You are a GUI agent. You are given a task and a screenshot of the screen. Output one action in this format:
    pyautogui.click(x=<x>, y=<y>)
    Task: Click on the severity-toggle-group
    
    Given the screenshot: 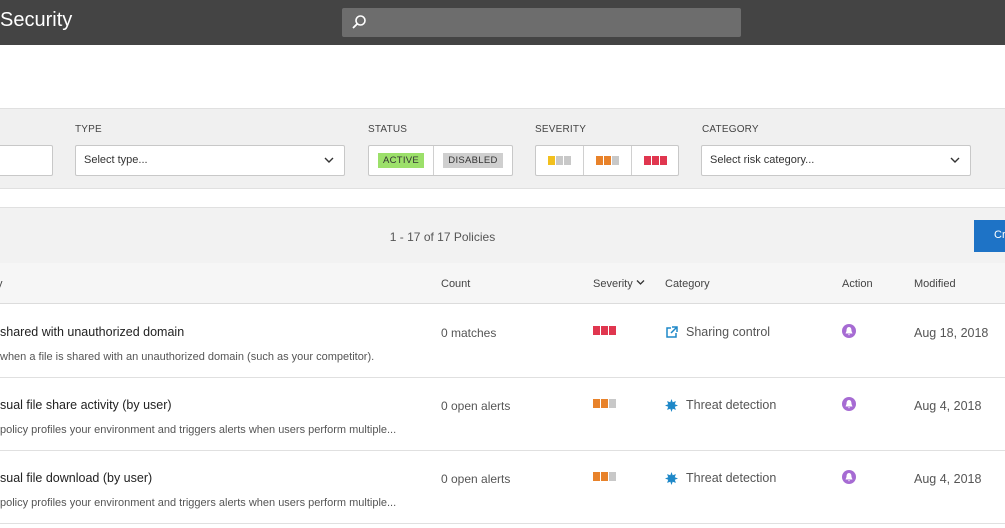 What is the action you would take?
    pyautogui.click(x=607, y=160)
    